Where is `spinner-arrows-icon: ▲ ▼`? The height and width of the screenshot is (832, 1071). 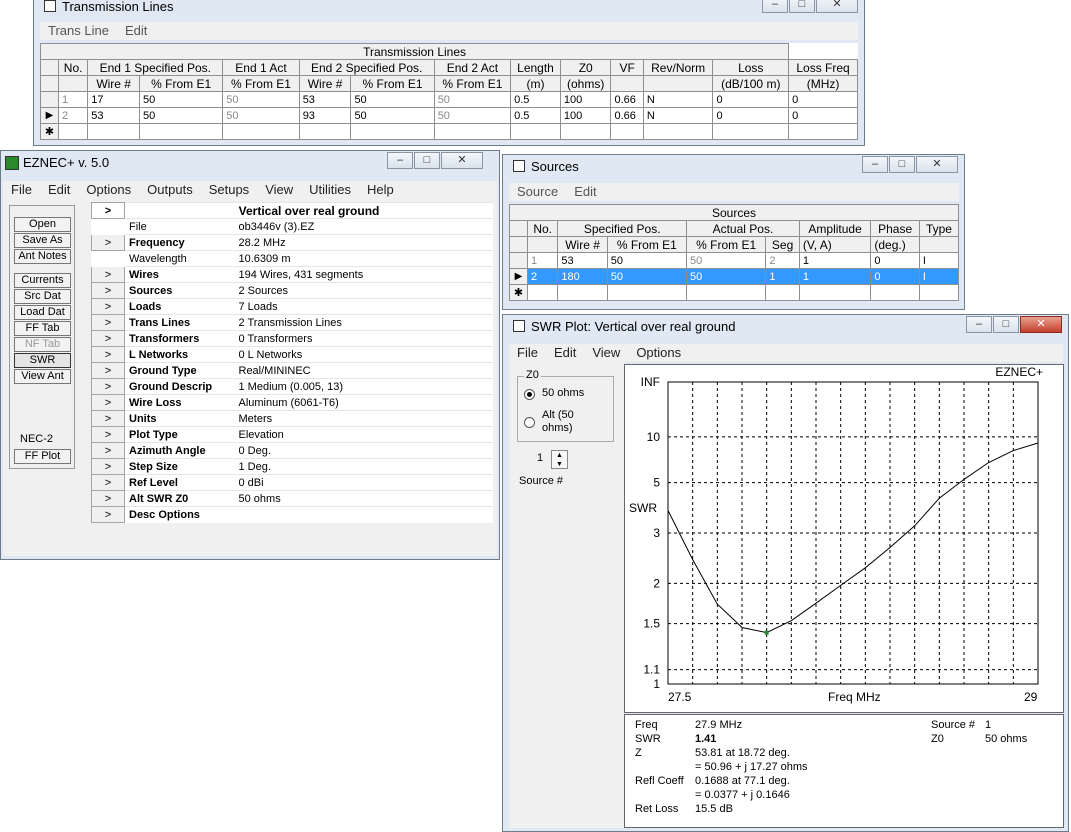
spinner-arrows-icon: ▲ ▼ is located at coordinates (559, 459).